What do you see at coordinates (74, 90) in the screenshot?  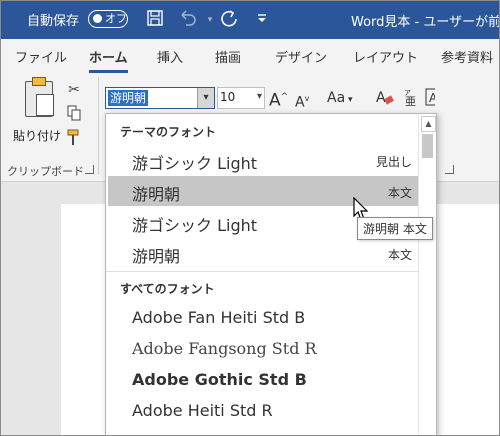 I see `cut-icon: ✂` at bounding box center [74, 90].